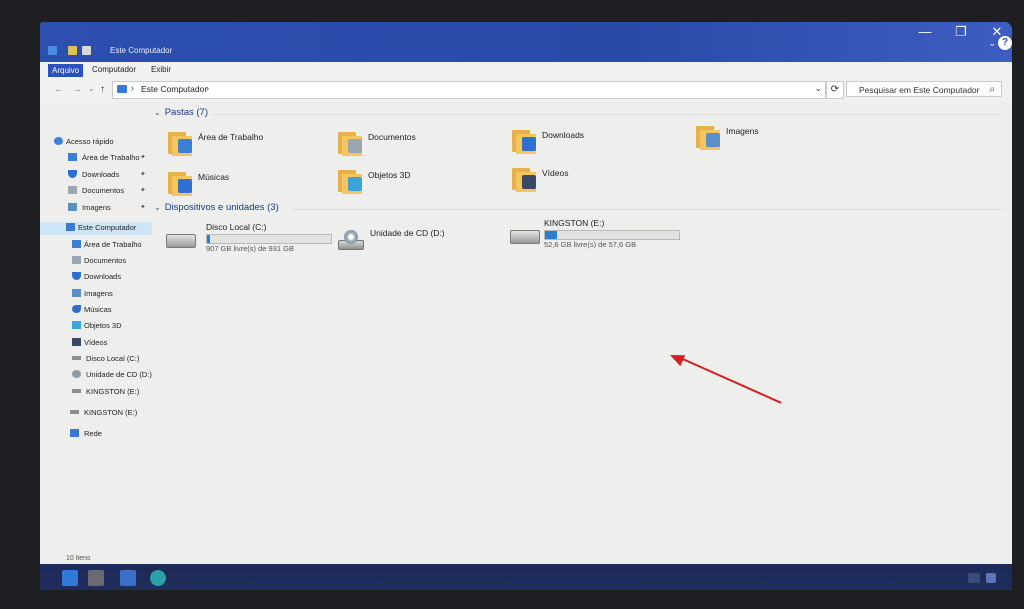 Image resolution: width=1024 pixels, height=609 pixels. I want to click on folders-divider, so click(607, 114).